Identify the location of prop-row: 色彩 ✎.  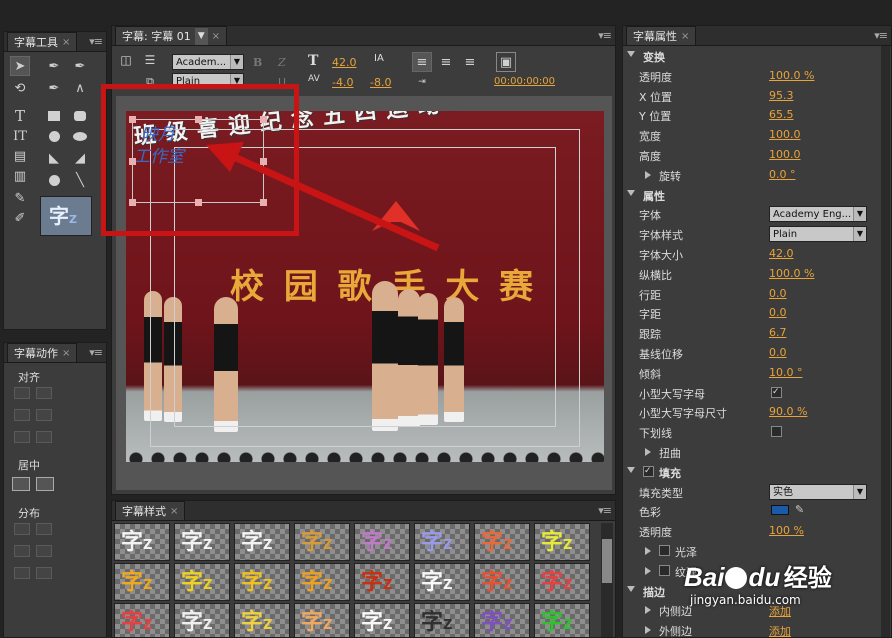
(753, 511).